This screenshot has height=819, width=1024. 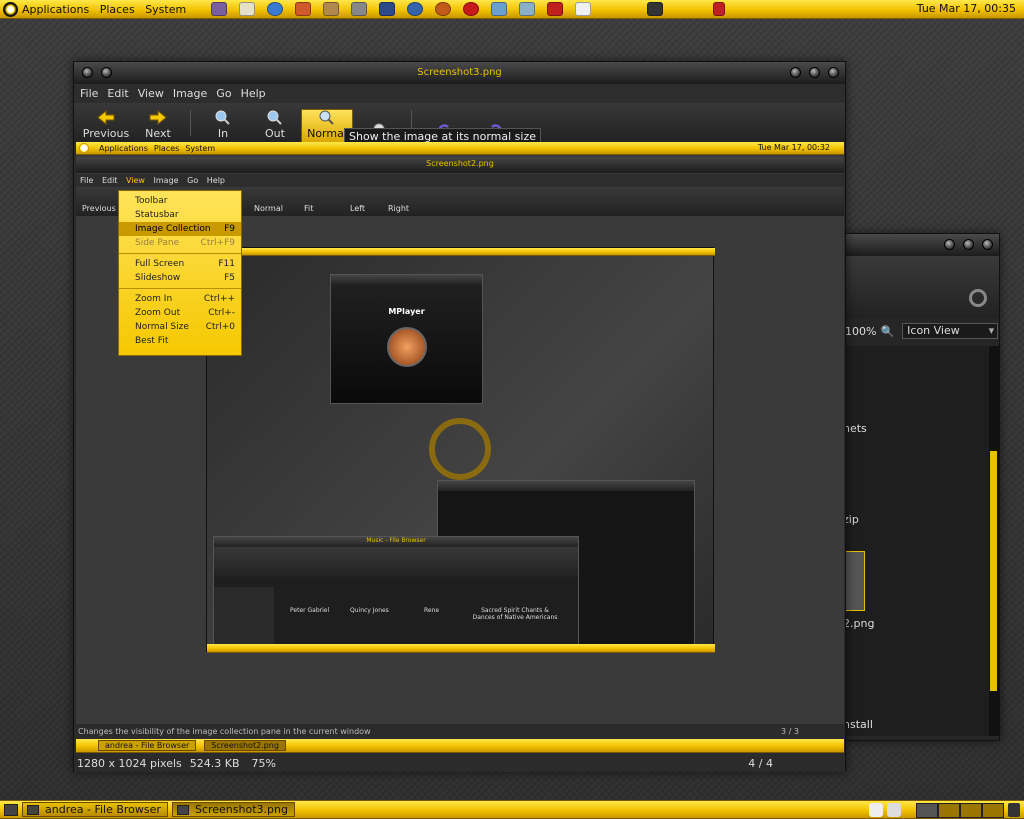 What do you see at coordinates (233, 809) in the screenshot?
I see `task-screenshot: Screenshot3.png` at bounding box center [233, 809].